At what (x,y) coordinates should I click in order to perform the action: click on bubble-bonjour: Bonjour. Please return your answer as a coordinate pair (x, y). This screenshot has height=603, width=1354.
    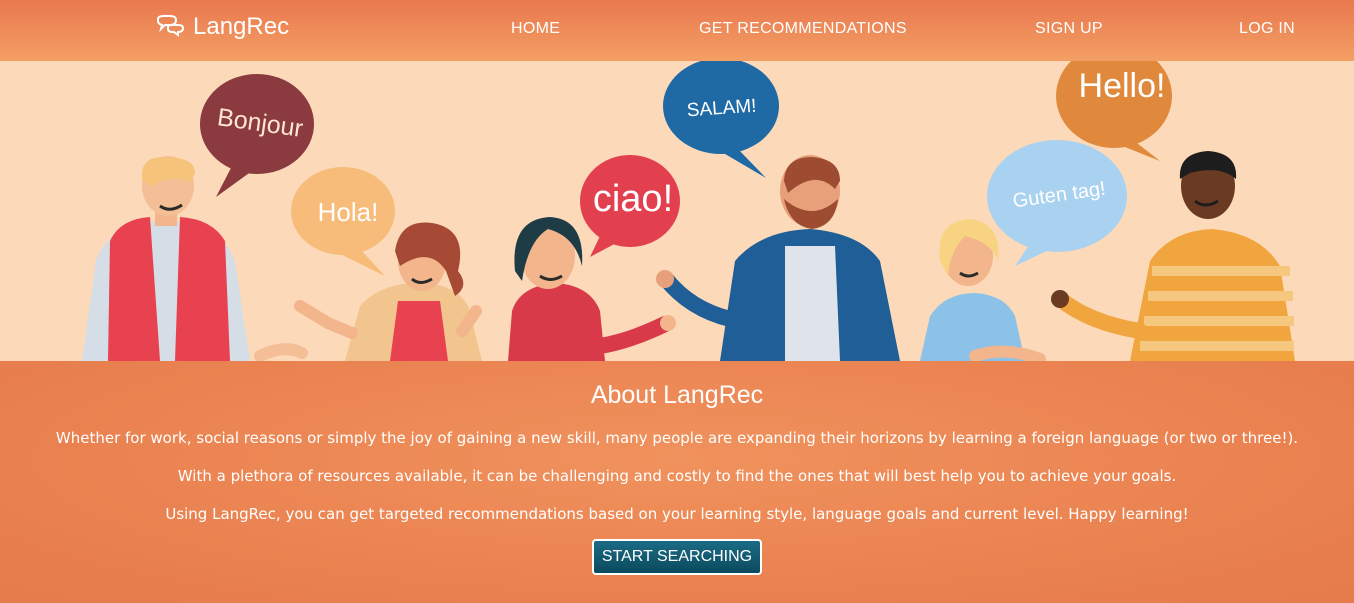
    Looking at the image, I should click on (257, 135).